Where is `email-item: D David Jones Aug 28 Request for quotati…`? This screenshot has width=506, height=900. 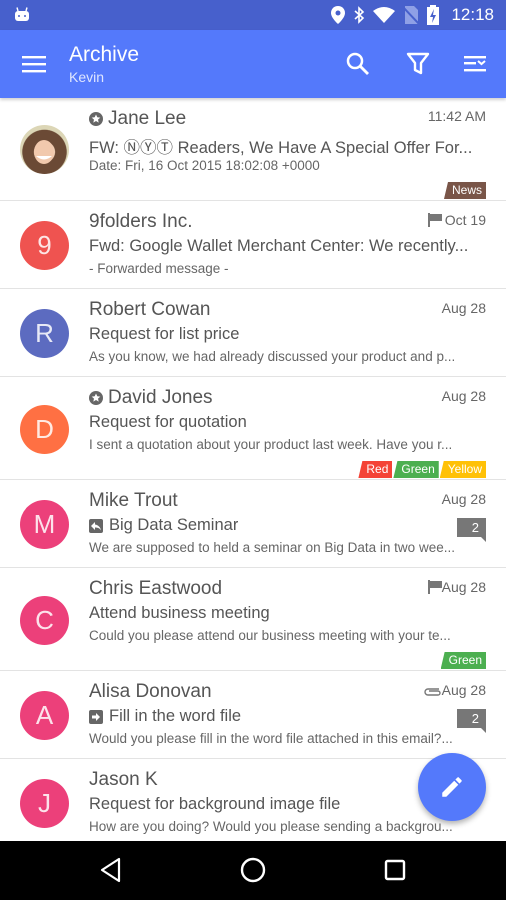
email-item: D David Jones Aug 28 Request for quotati… is located at coordinates (253, 428).